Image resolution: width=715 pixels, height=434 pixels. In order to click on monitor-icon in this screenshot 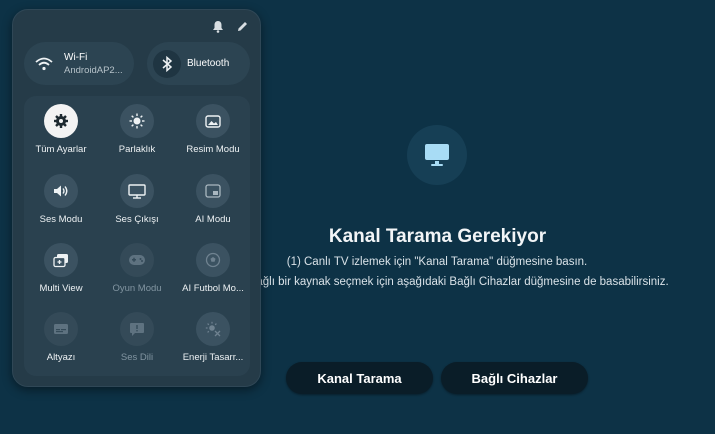, I will do `click(137, 191)`.